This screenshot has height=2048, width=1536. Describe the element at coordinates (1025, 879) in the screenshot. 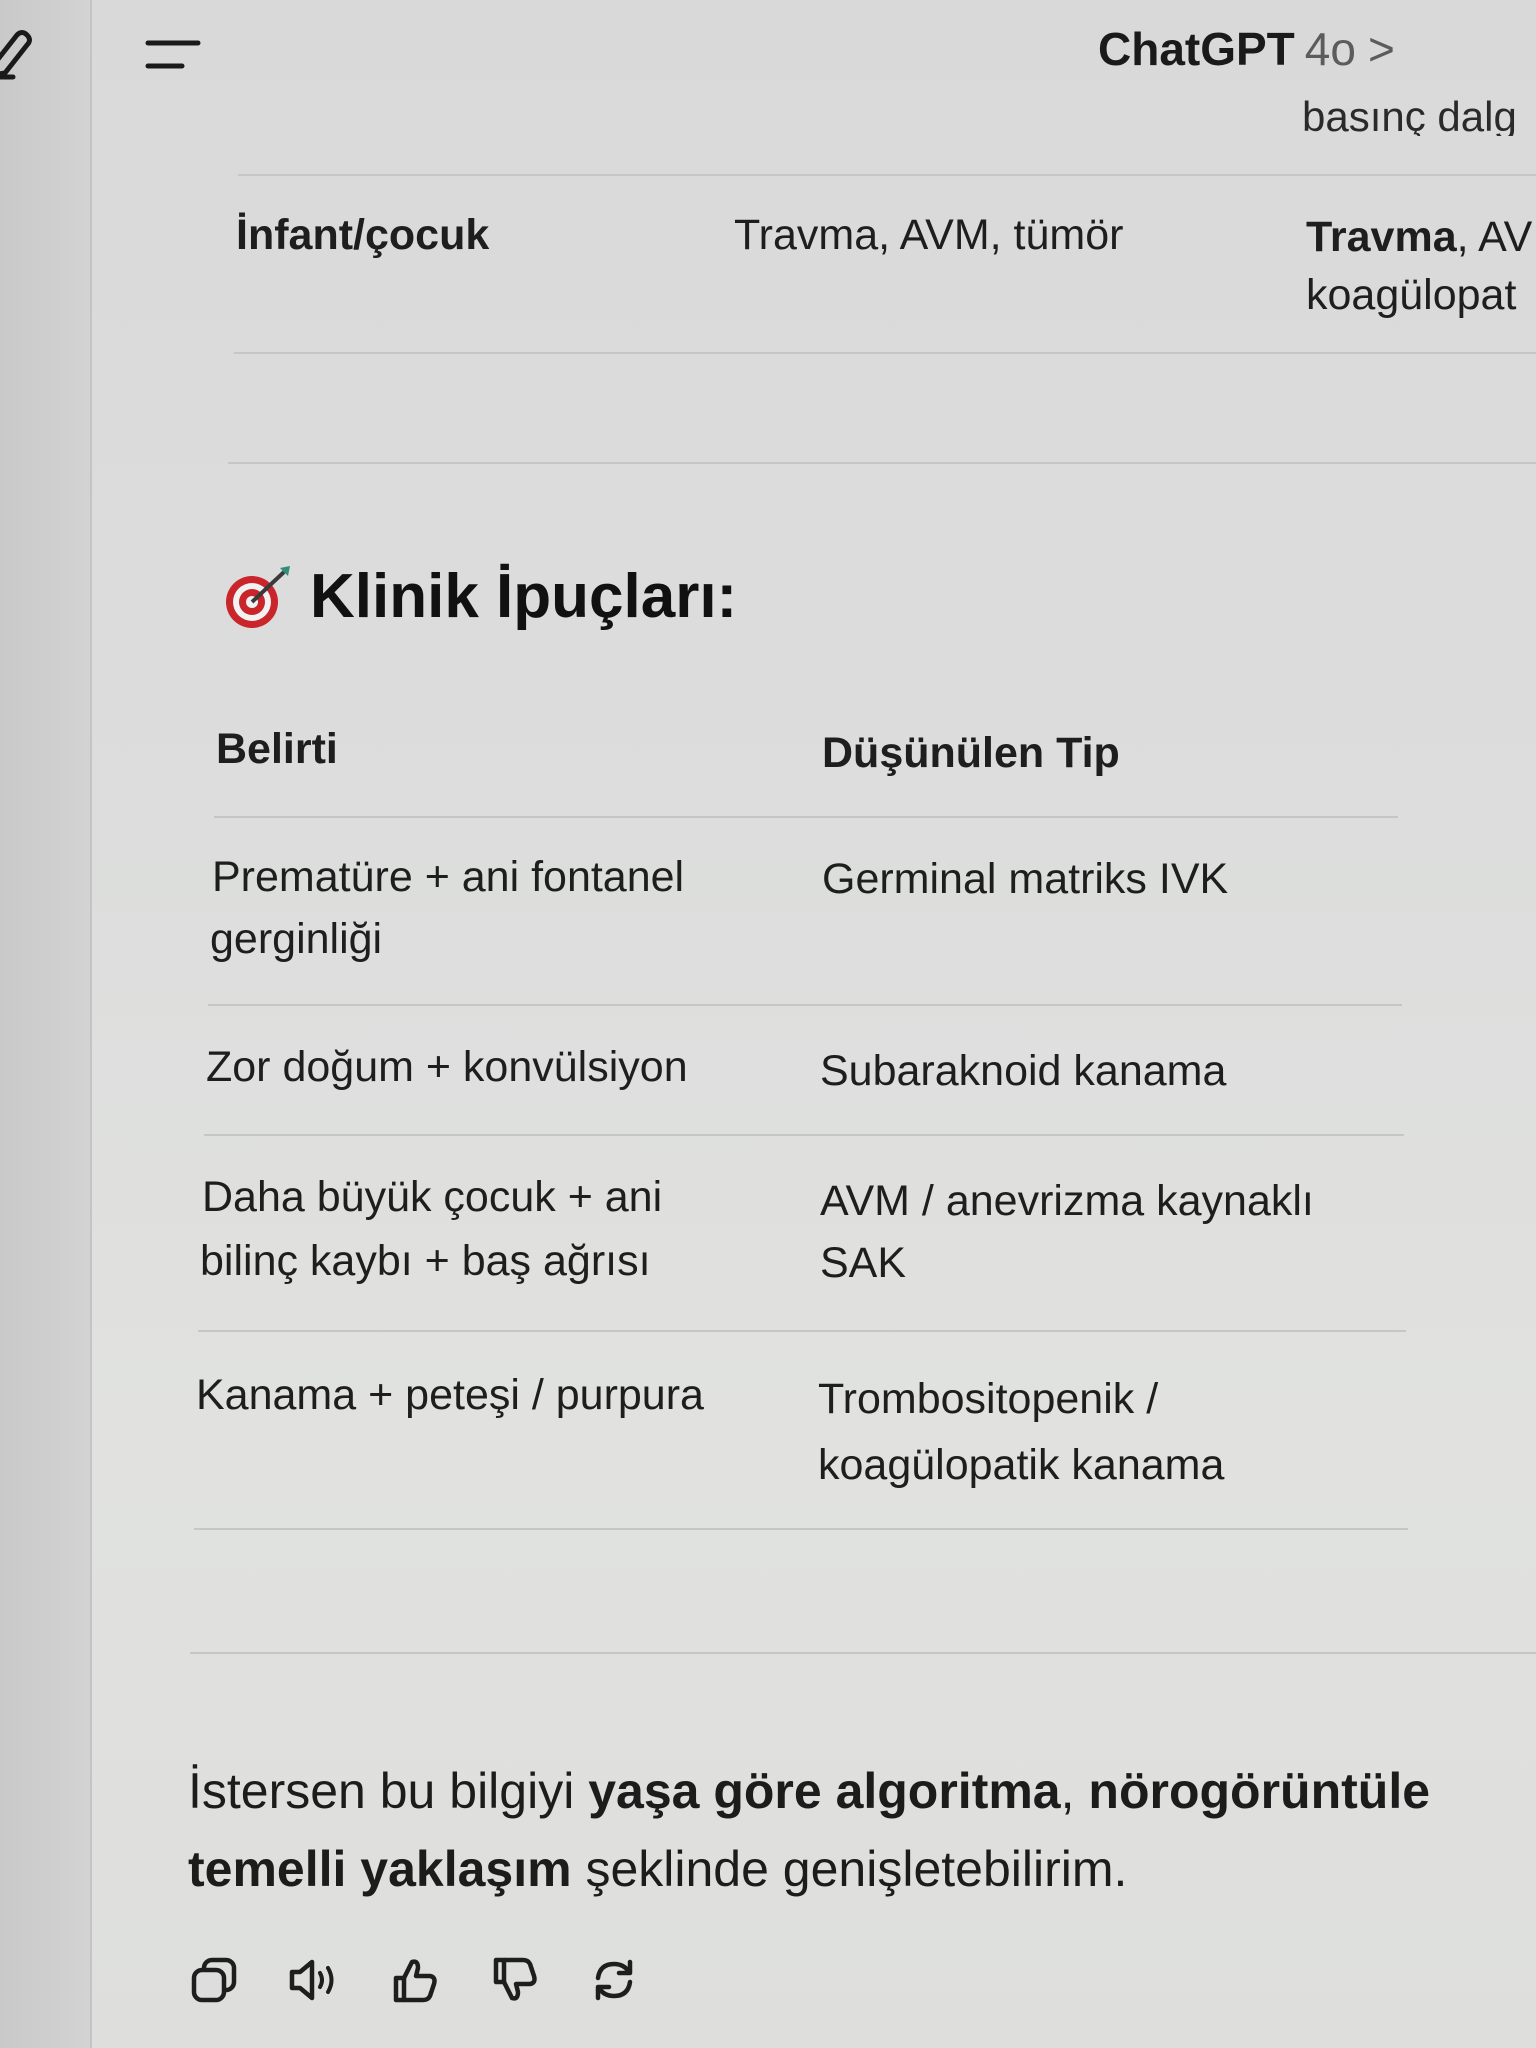

I see `table-cell-type: Germinal matriks IVK` at that location.